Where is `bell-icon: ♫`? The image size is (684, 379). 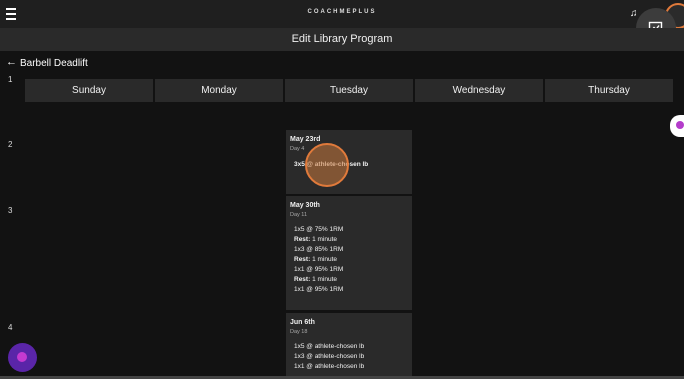
bell-icon: ♫ is located at coordinates (634, 13).